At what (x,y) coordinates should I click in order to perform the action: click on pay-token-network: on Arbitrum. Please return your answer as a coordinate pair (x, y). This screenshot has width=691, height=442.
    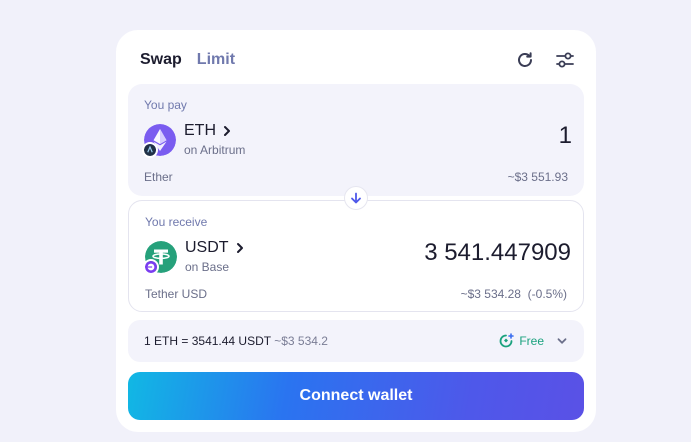
    Looking at the image, I should click on (215, 150).